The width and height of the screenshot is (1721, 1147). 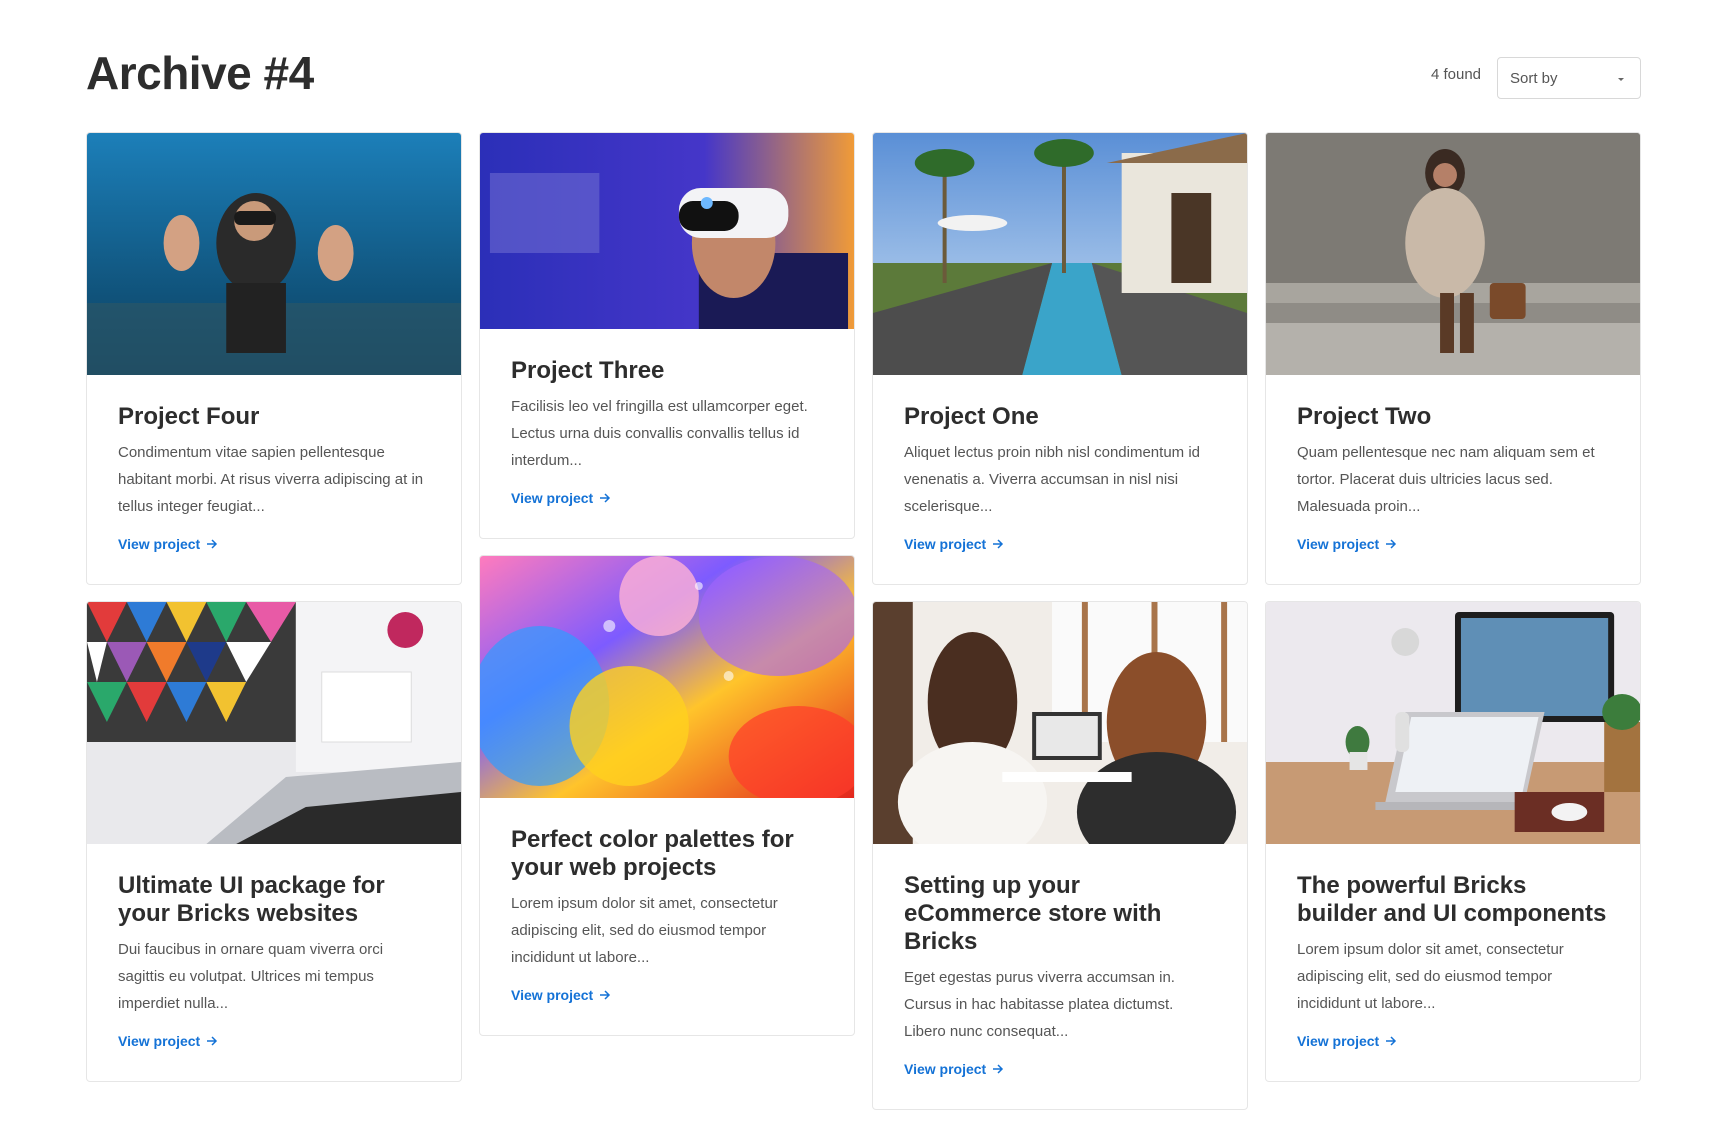 I want to click on chevron-down-icon, so click(x=1621, y=79).